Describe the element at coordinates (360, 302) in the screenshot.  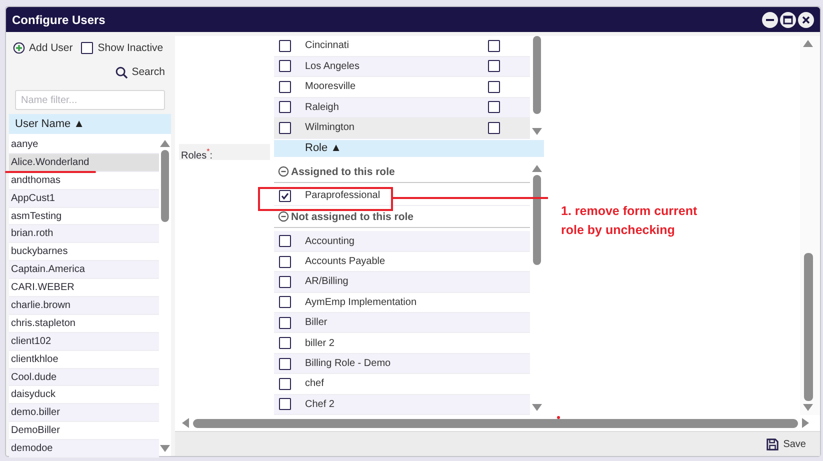
I see `role-name: AymEmp Implementation` at that location.